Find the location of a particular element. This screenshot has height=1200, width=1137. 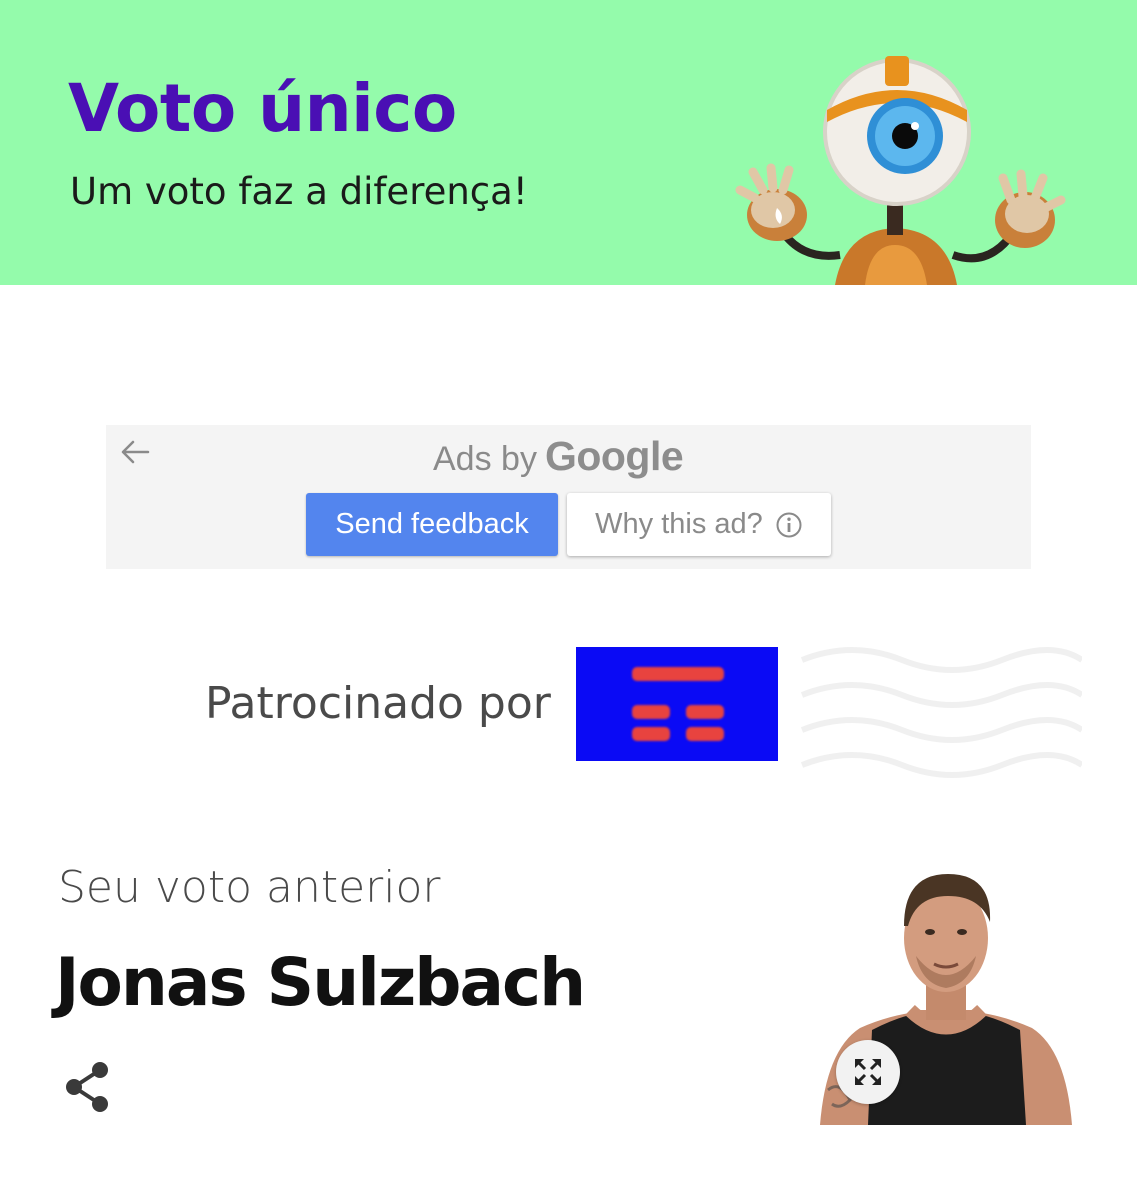

candidate-name: Jonas Sulzbach is located at coordinates (320, 982).